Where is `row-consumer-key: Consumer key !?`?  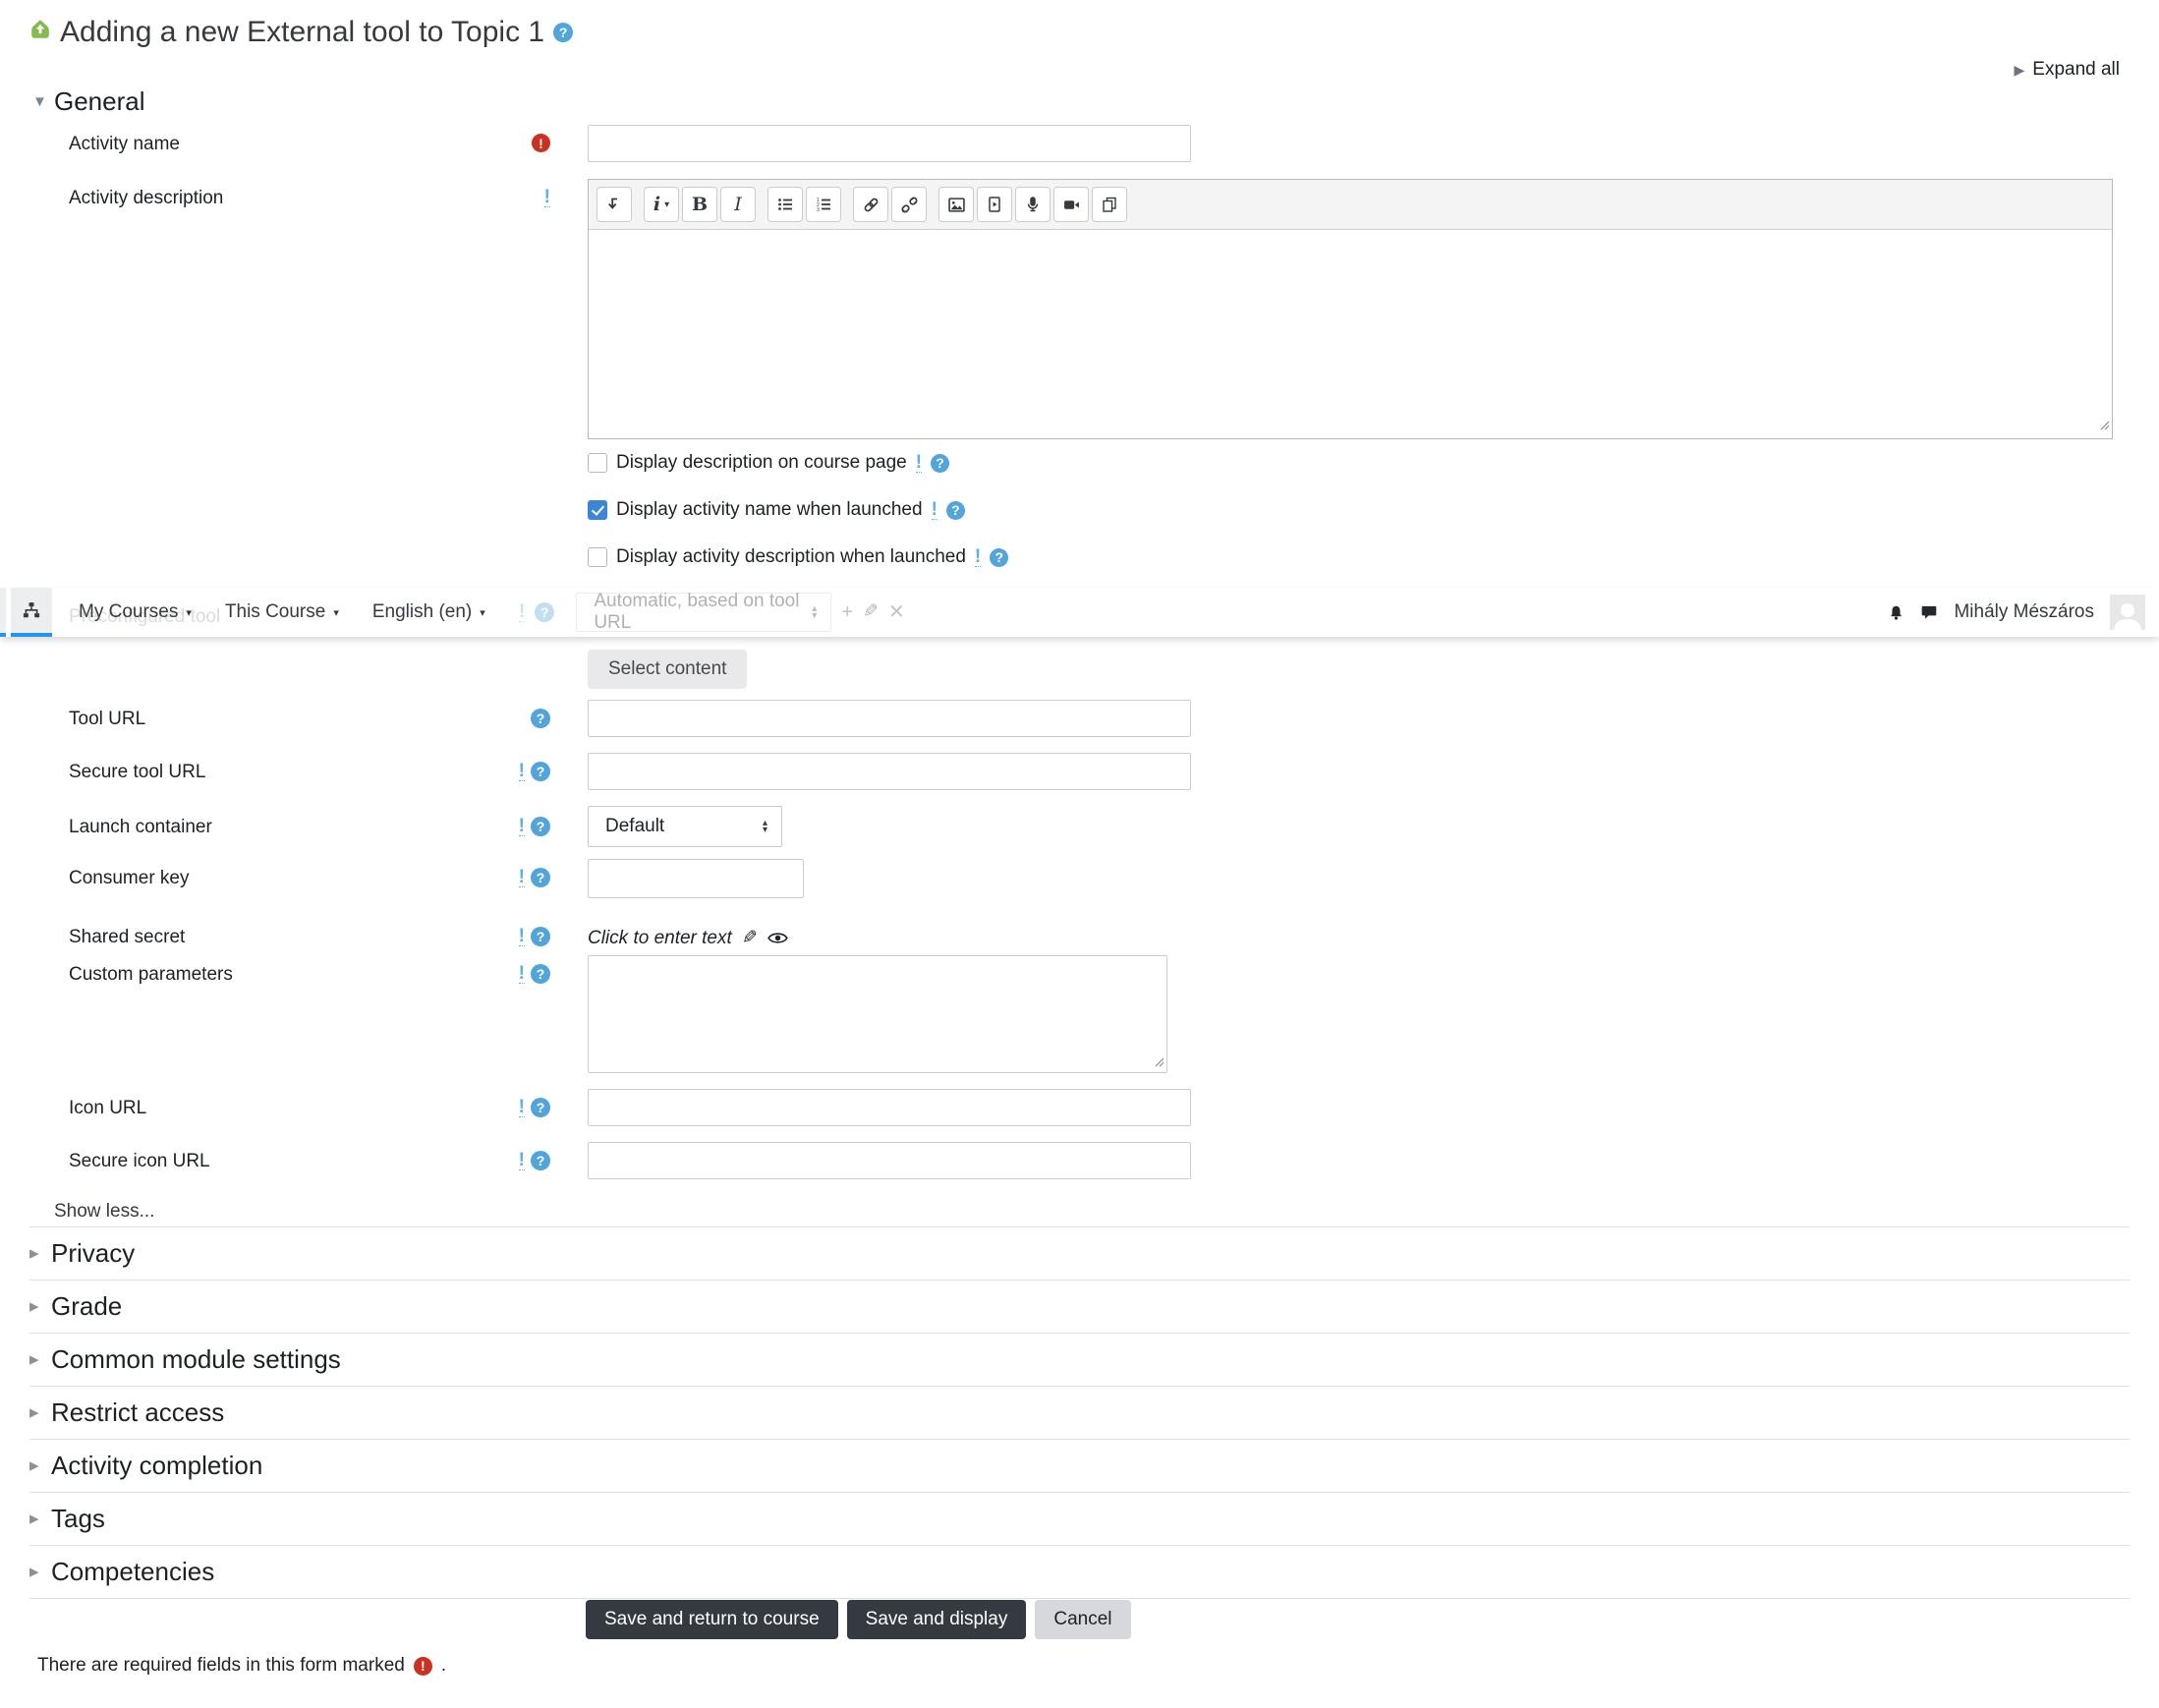
row-consumer-key: Consumer key !? is located at coordinates (1079, 878).